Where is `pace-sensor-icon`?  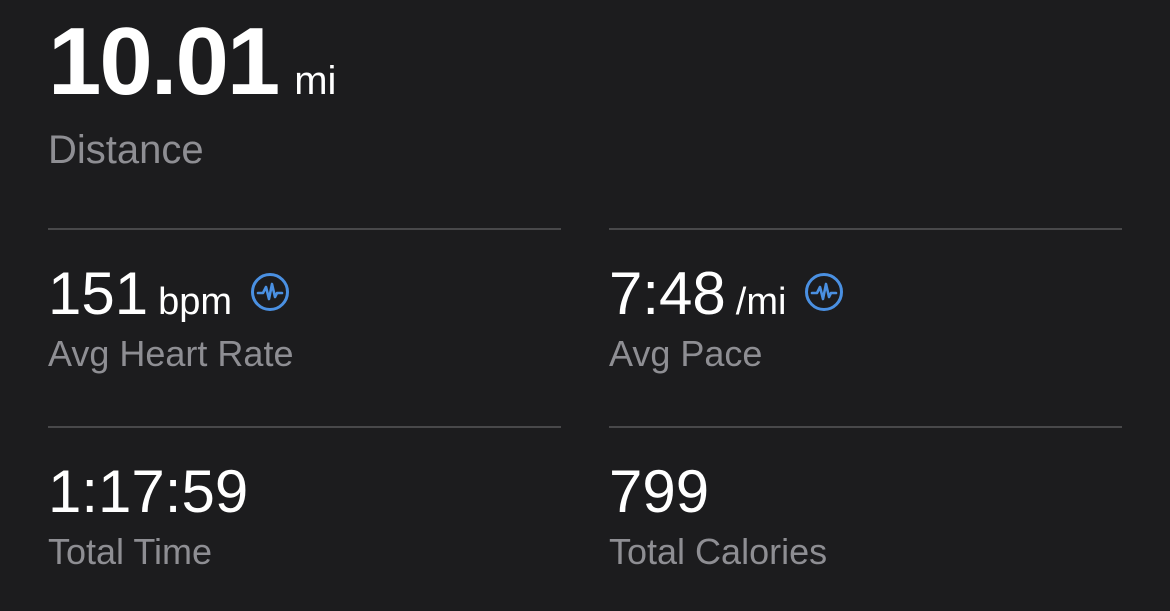
pace-sensor-icon is located at coordinates (824, 292).